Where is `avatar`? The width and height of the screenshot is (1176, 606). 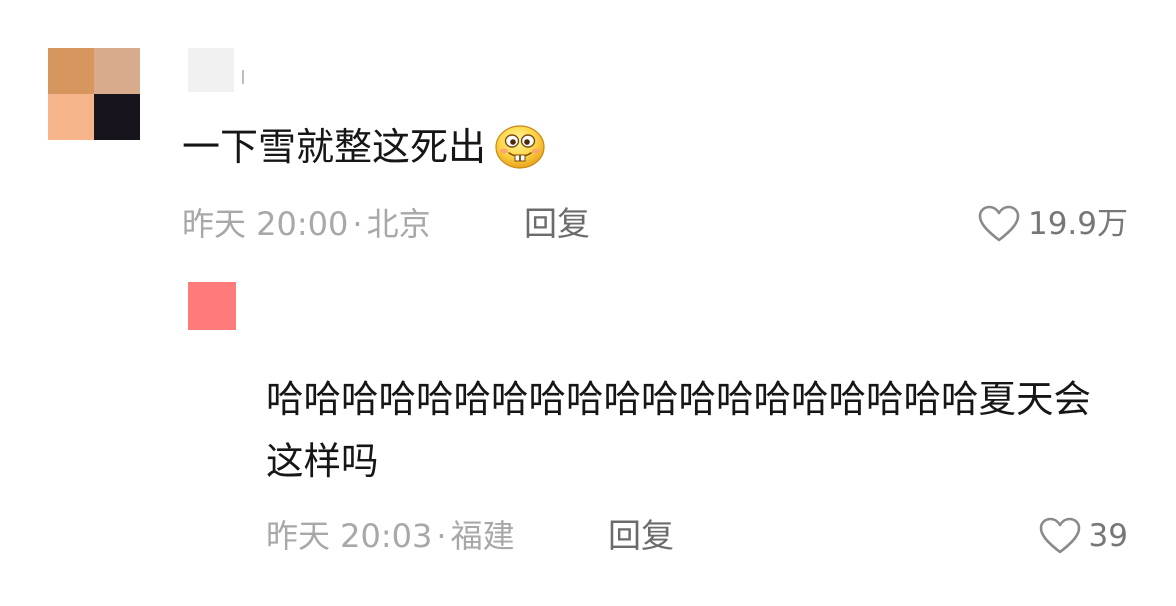
avatar is located at coordinates (94, 94).